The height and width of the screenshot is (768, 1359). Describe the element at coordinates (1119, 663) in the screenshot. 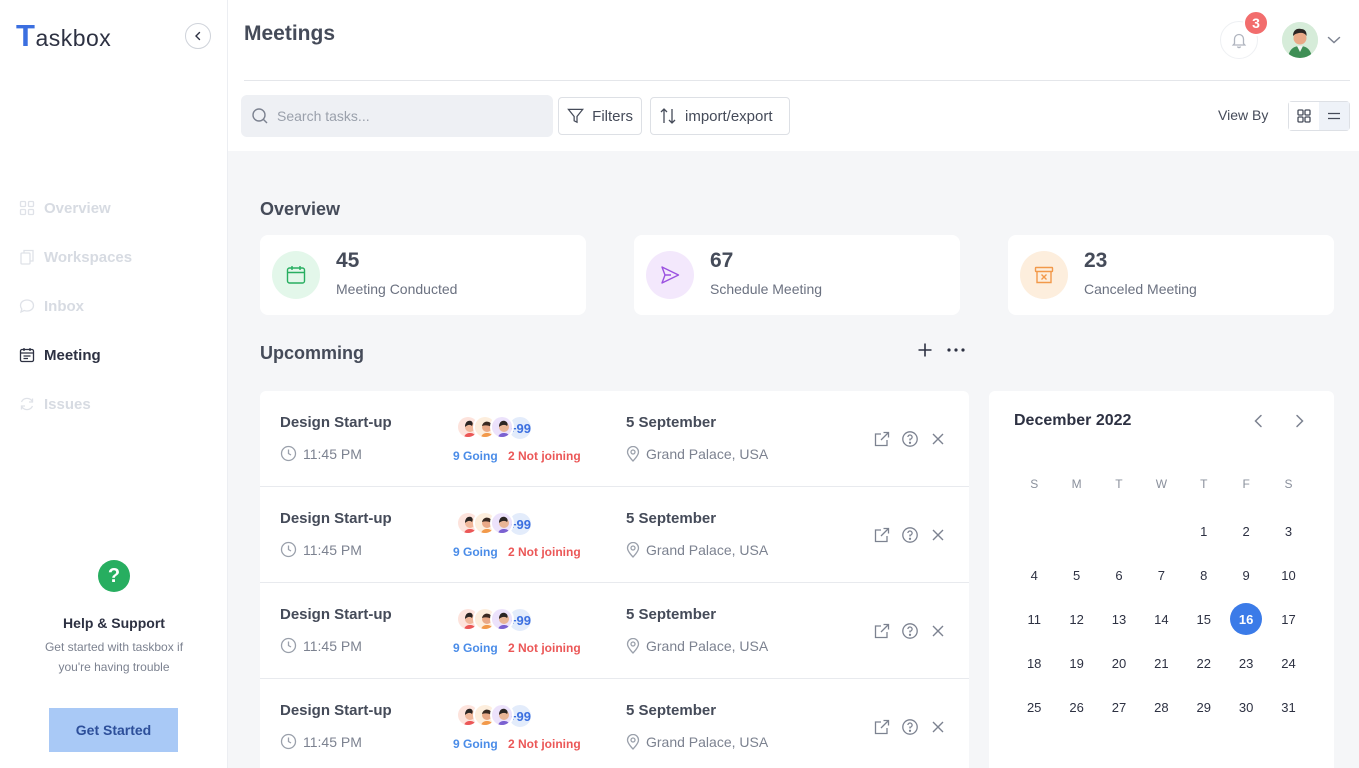

I see `calendar-day: 20` at that location.